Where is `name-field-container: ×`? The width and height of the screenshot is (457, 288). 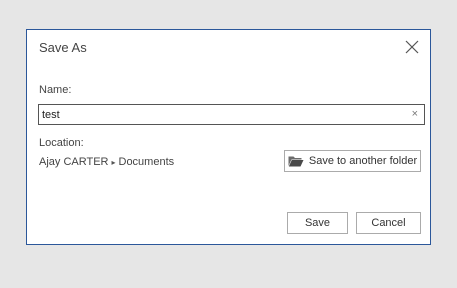 name-field-container: × is located at coordinates (231, 114).